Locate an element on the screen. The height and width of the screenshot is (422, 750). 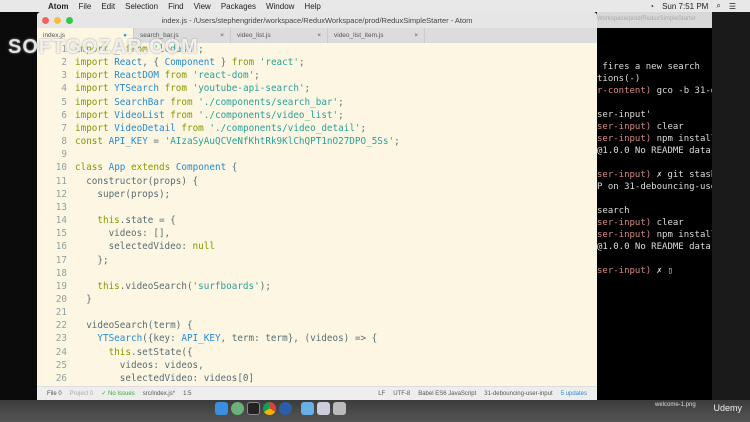
line-number: 14 is located at coordinates (61, 221).